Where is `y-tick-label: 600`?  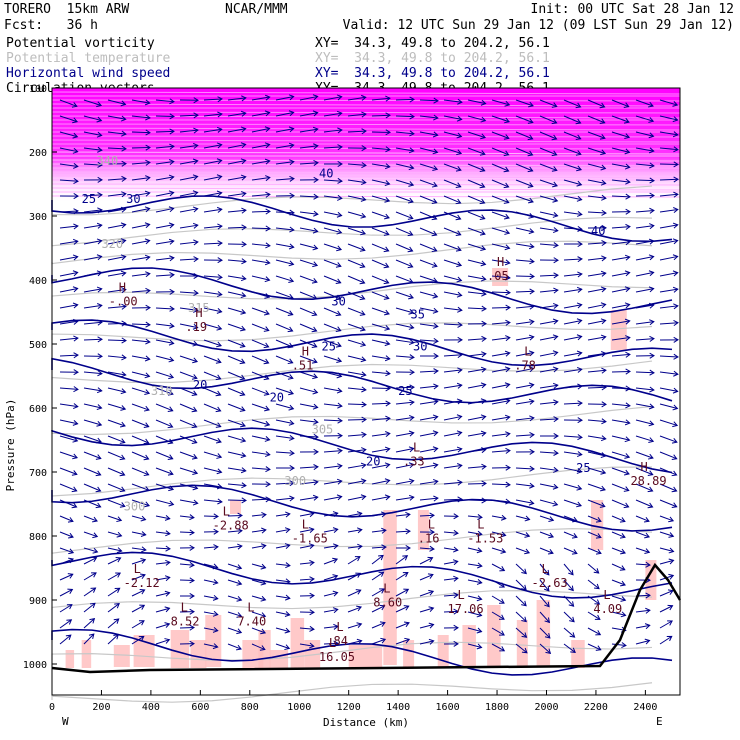
y-tick-label: 600 is located at coordinates (38, 409).